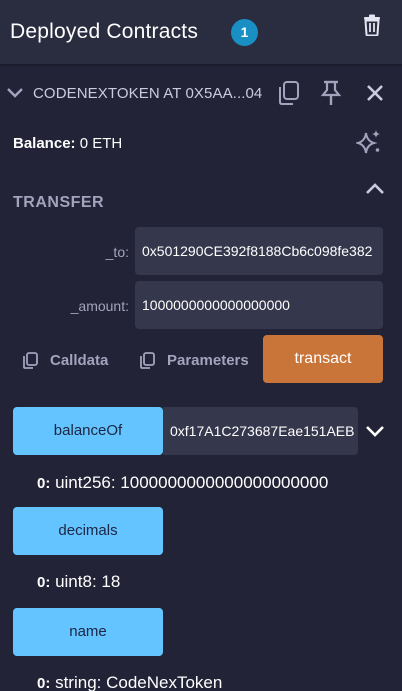  I want to click on transact-button: transact, so click(323, 359).